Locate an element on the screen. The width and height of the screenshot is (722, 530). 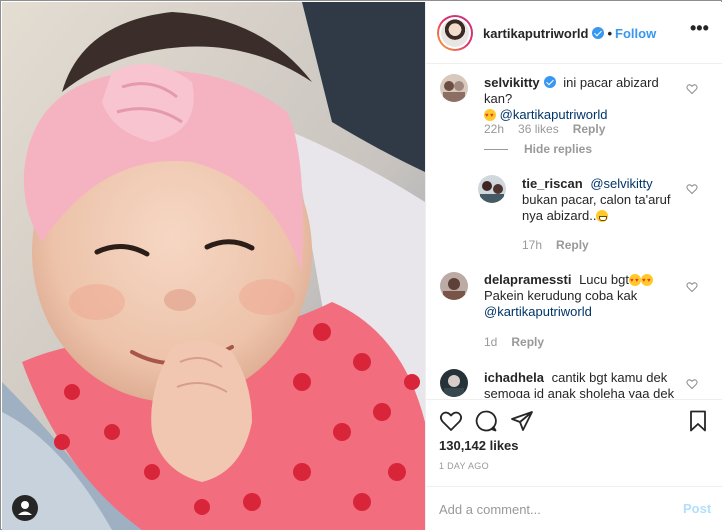
hide-replies-button: Hide replies is located at coordinates (538, 149).